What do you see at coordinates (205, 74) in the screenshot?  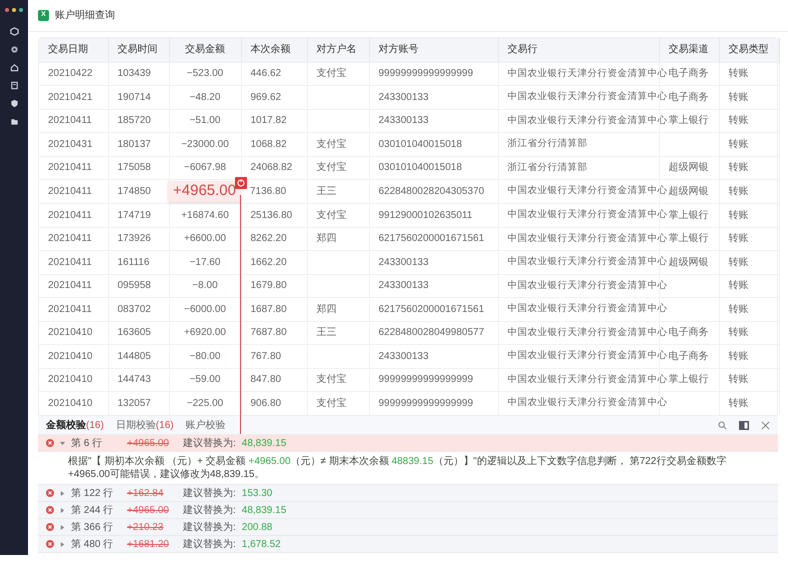 I see `table-cell: −523.00` at bounding box center [205, 74].